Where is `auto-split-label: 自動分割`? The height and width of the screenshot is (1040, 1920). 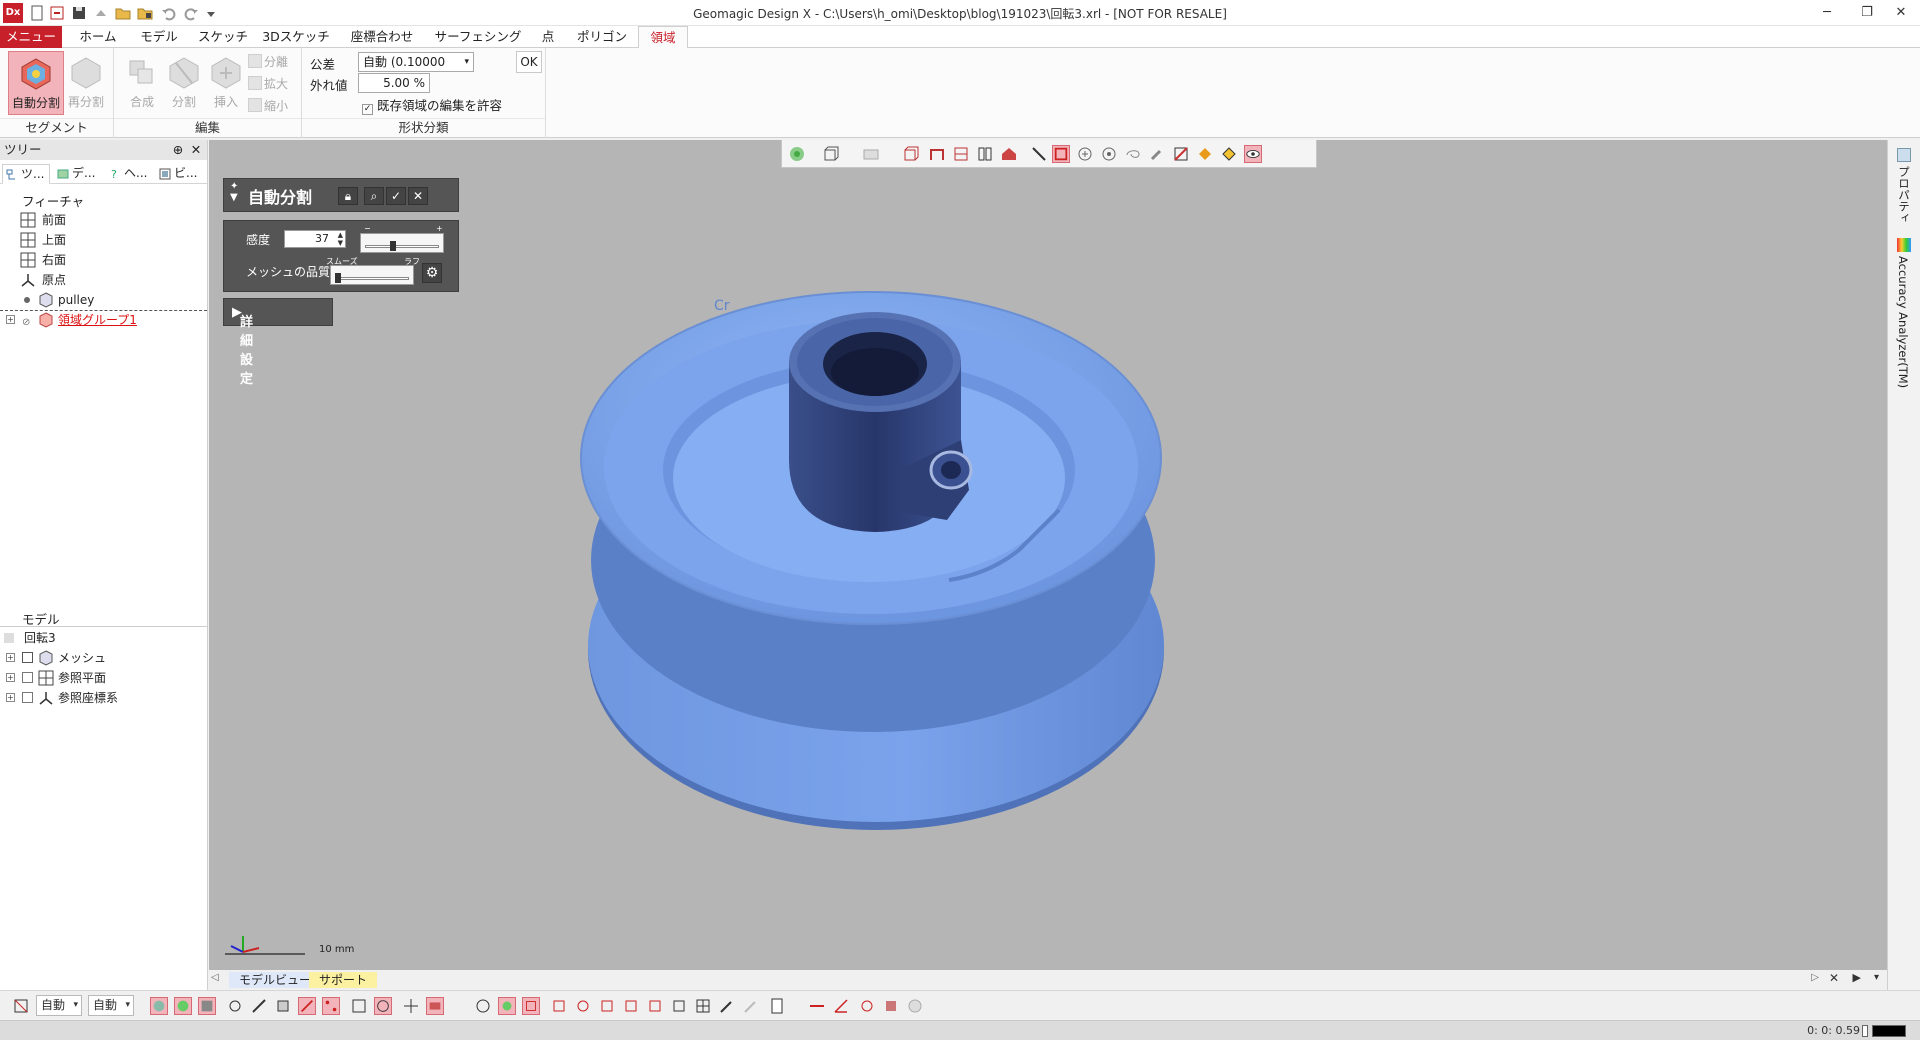
auto-split-label: 自動分割 is located at coordinates (35, 103).